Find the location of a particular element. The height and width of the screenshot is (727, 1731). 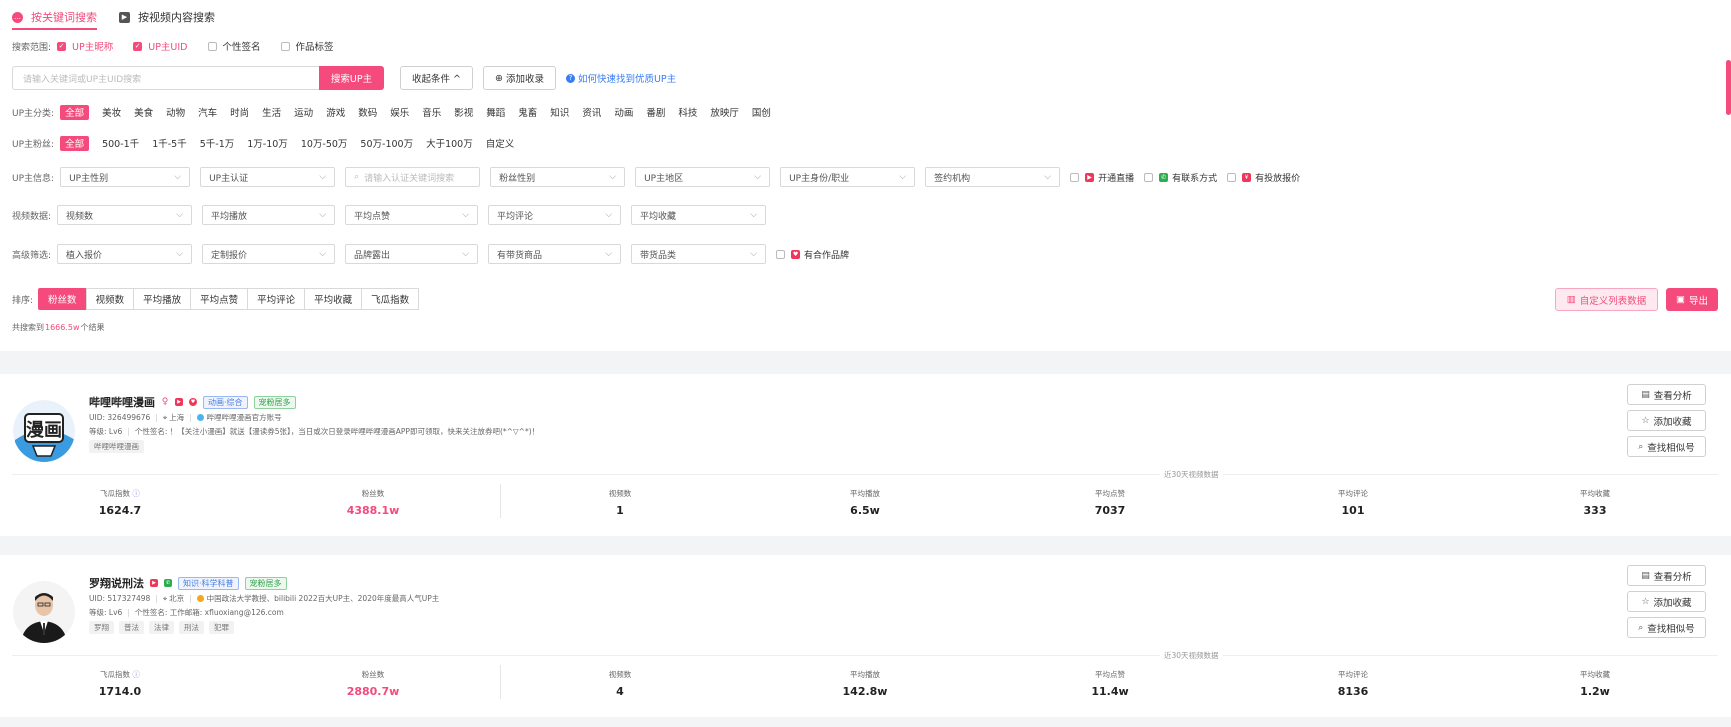

up-name-row: 哔哩哔哩漫画 ♀ ▶ ♥ 动画·综合 宠粉居多 is located at coordinates (192, 402).